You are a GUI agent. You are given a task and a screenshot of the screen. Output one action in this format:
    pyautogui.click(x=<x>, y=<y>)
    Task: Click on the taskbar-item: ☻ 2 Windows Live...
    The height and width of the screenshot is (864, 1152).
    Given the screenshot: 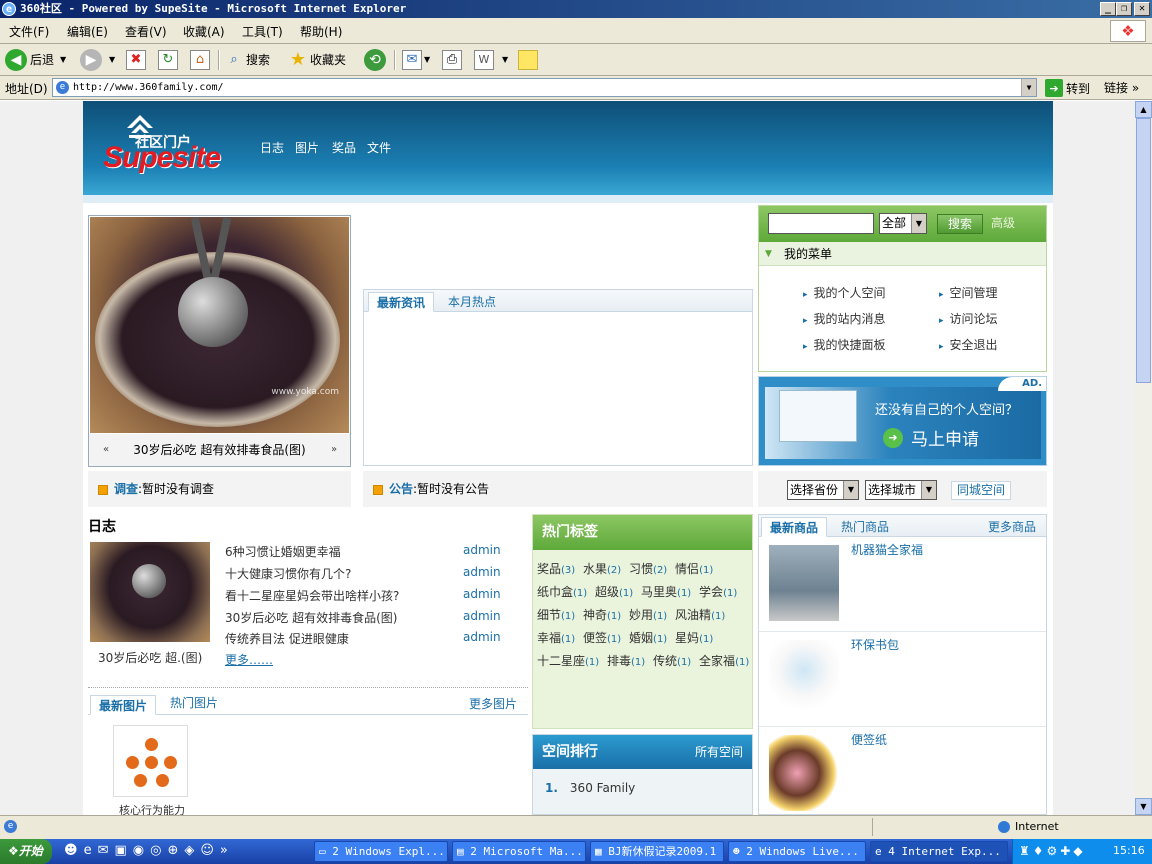 What is the action you would take?
    pyautogui.click(x=797, y=851)
    